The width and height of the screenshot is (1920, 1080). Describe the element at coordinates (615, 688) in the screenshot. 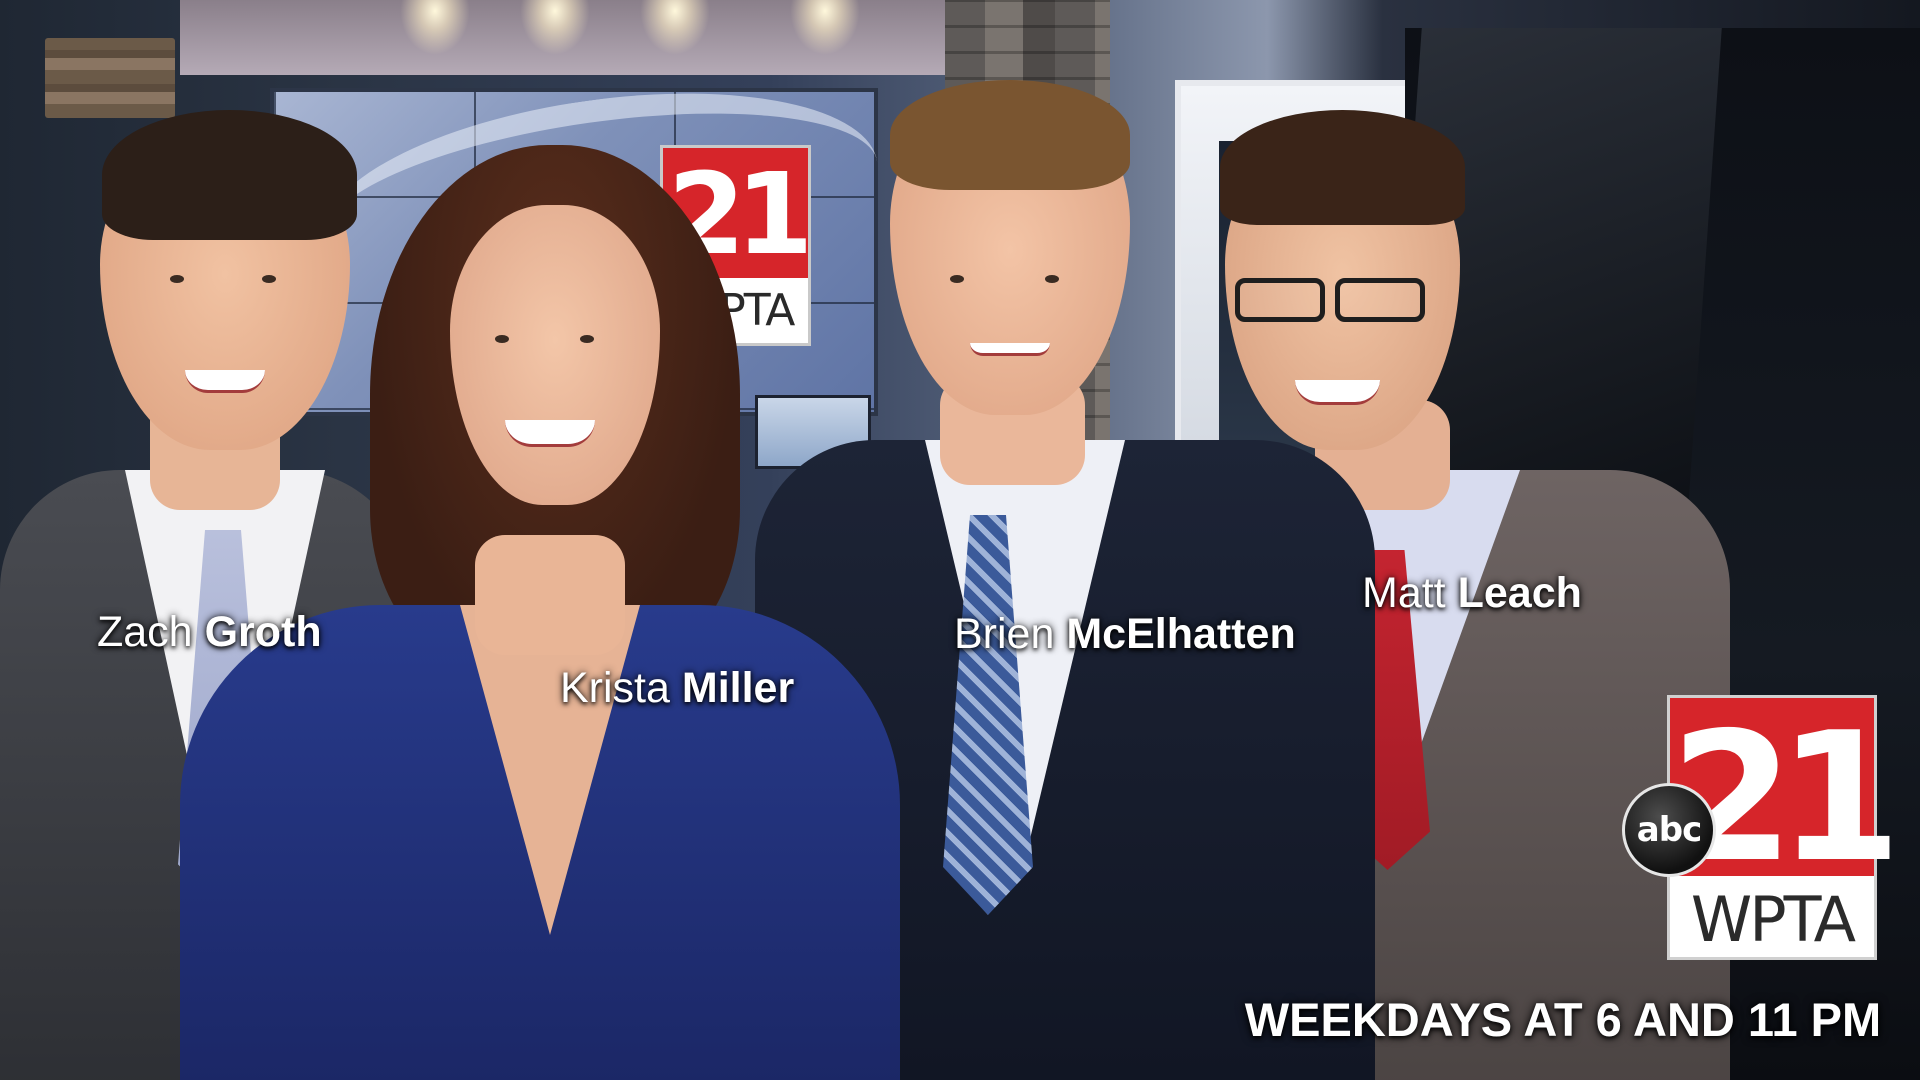

I see `first-name: Krista` at that location.